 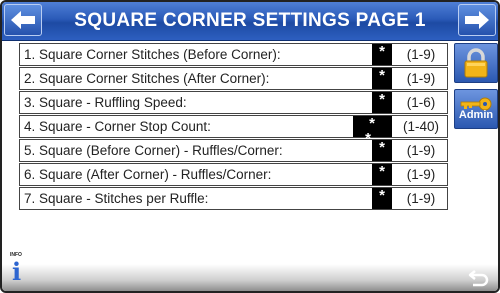 I want to click on header-bar: SQUARE CORNER SETTINGS PAGE 1, so click(x=250, y=21).